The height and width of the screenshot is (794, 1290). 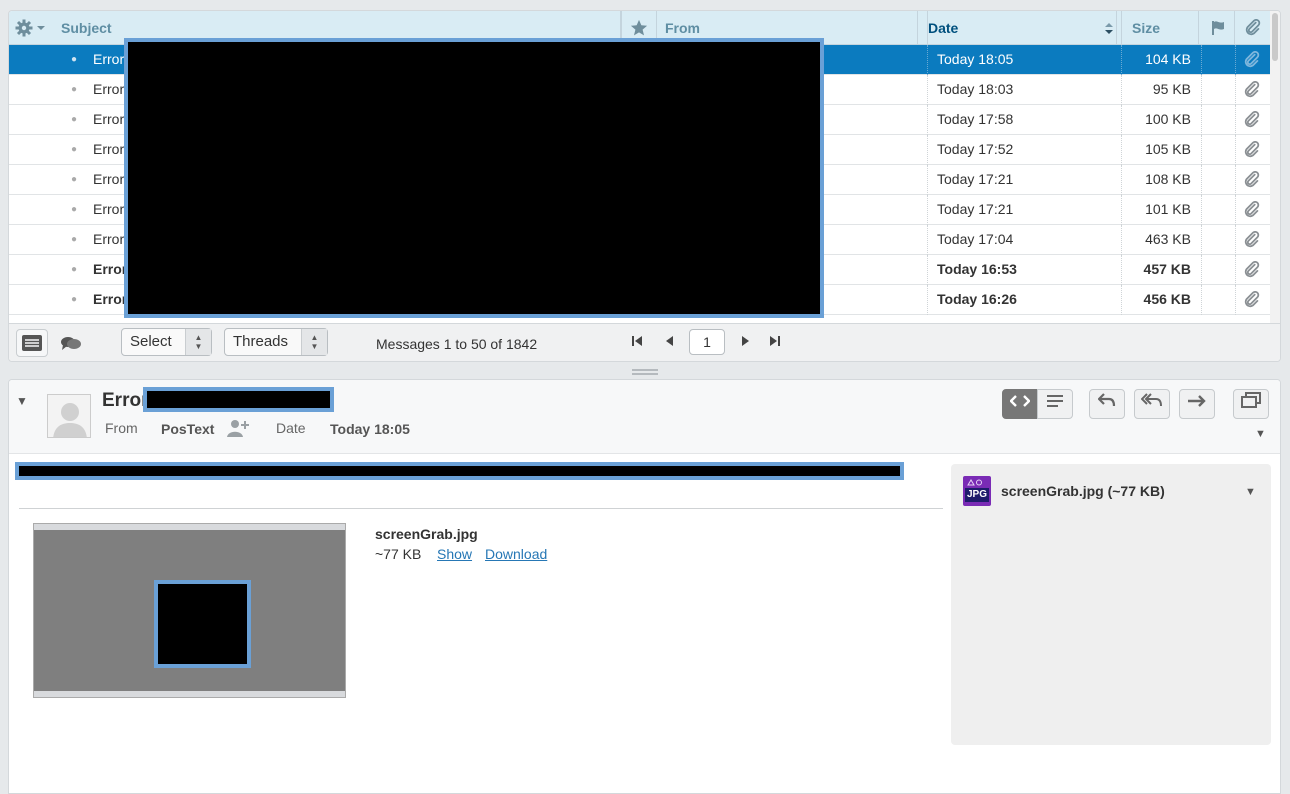 What do you see at coordinates (637, 342) in the screenshot?
I see `first-page-icon` at bounding box center [637, 342].